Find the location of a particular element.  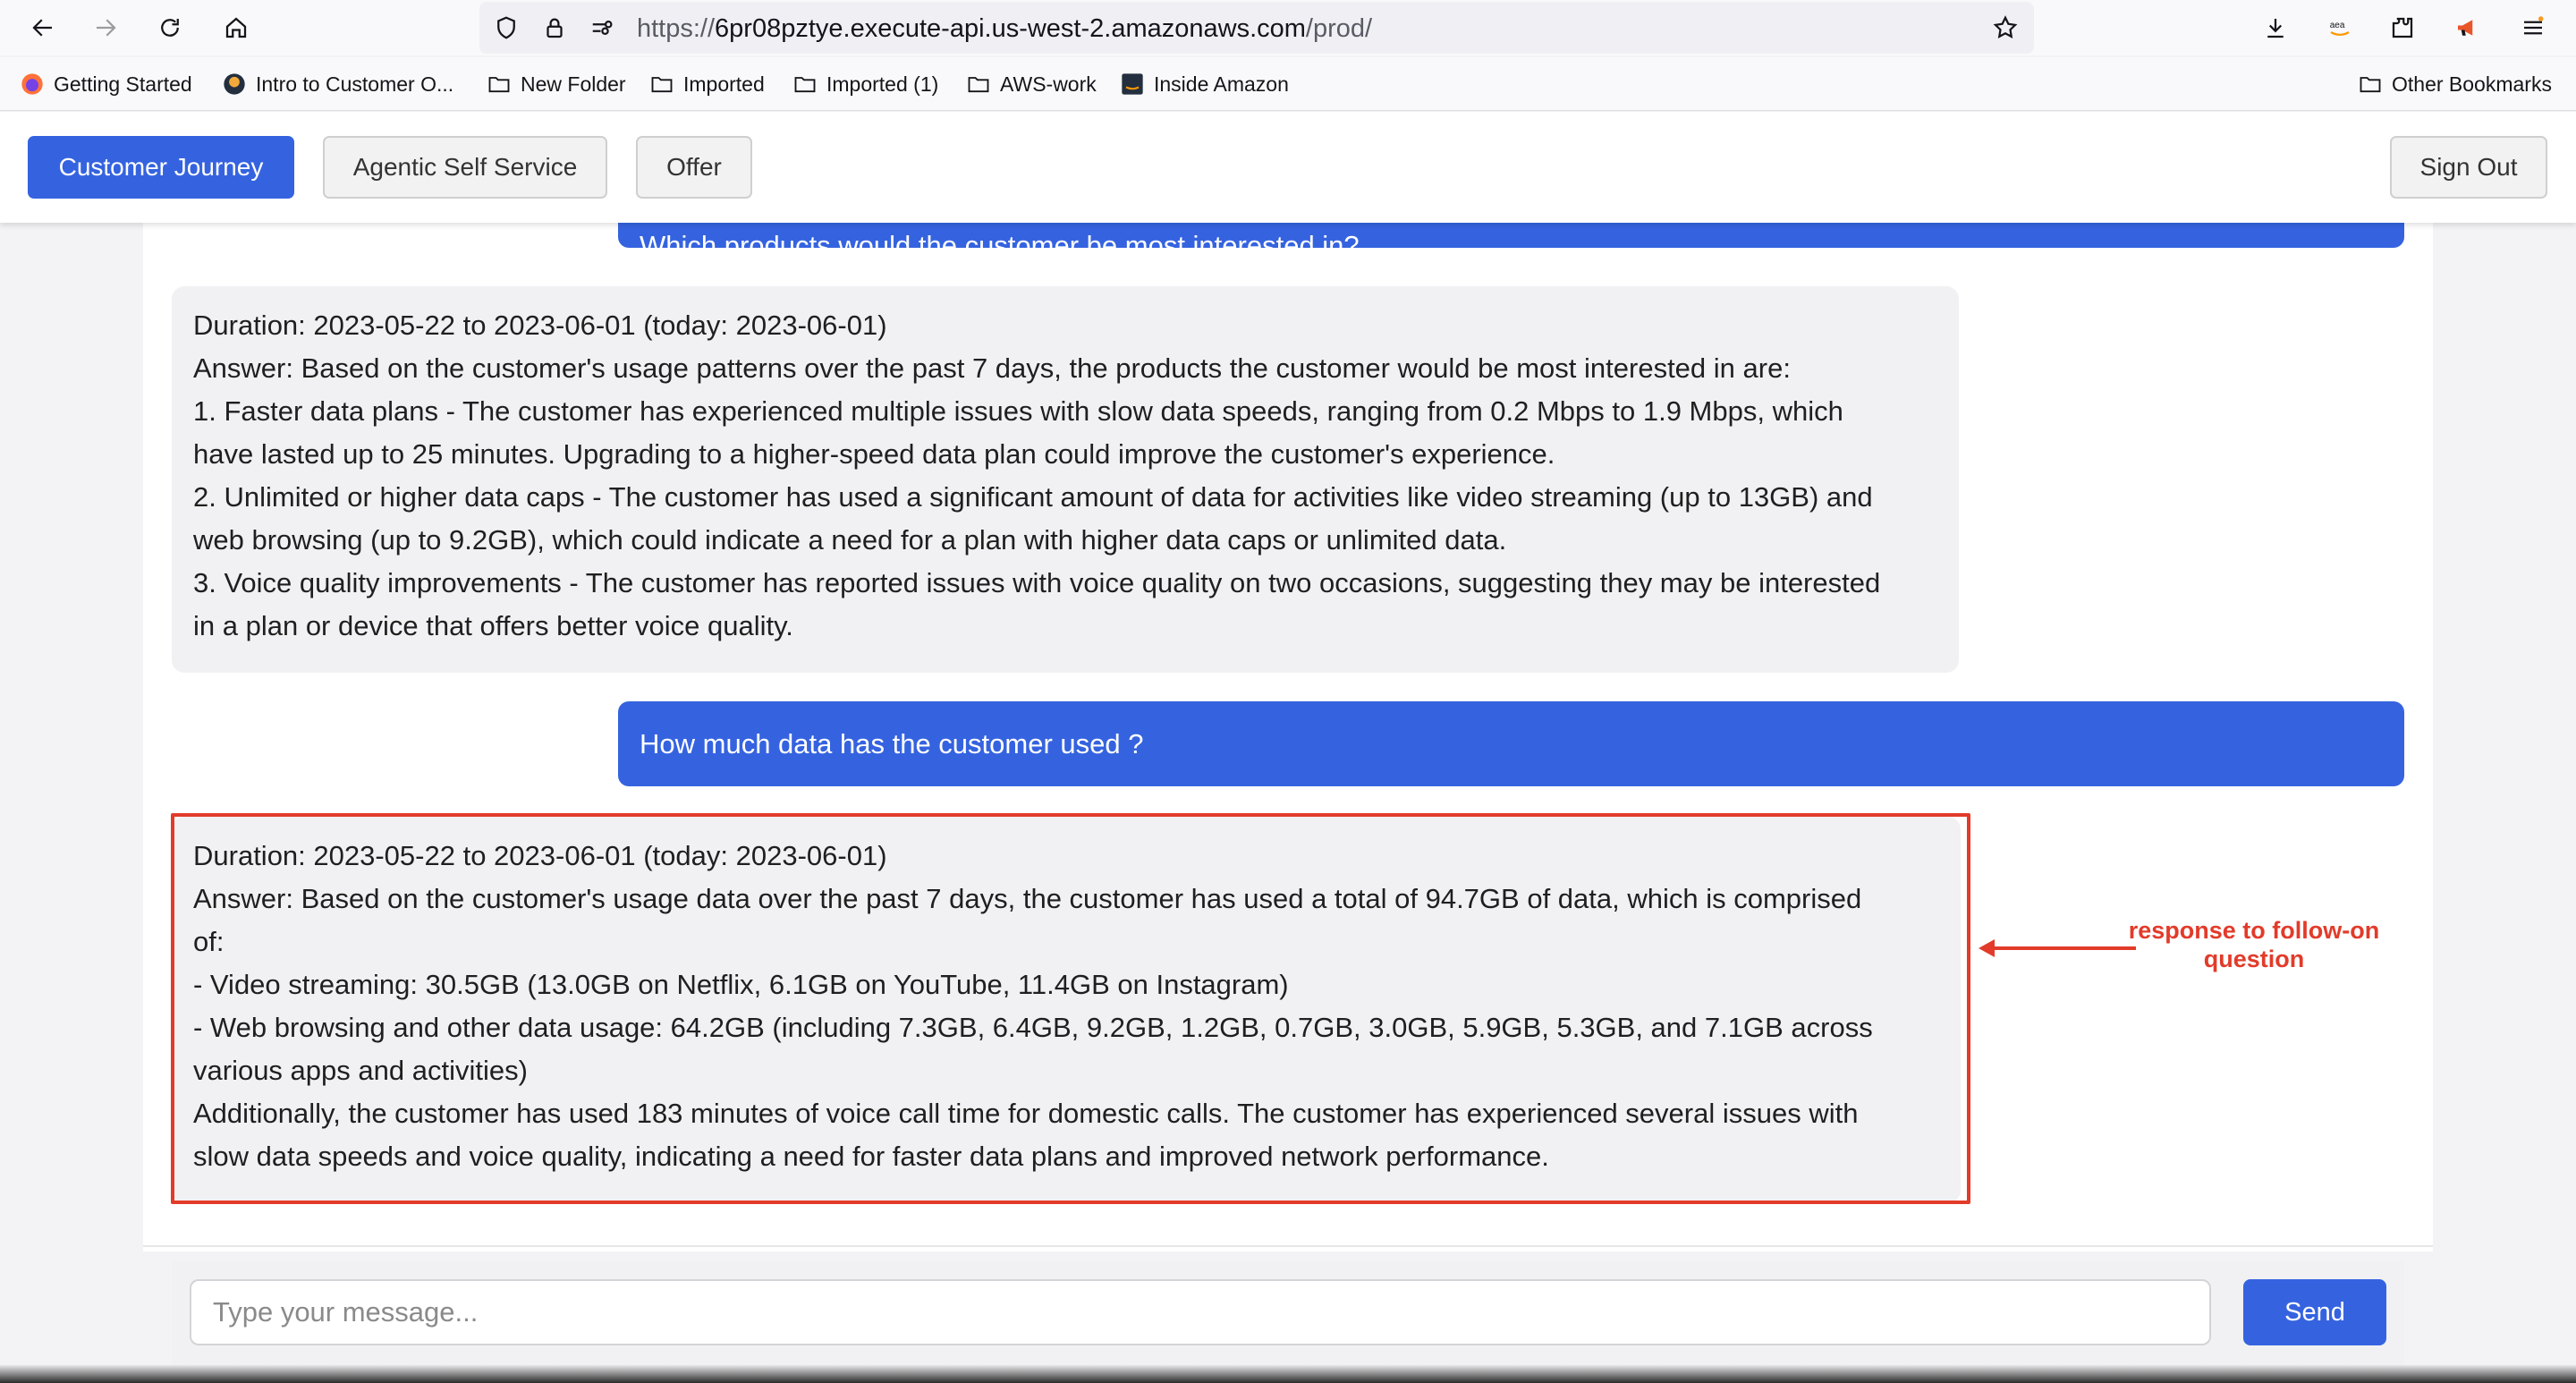

message-input is located at coordinates (1200, 1312).